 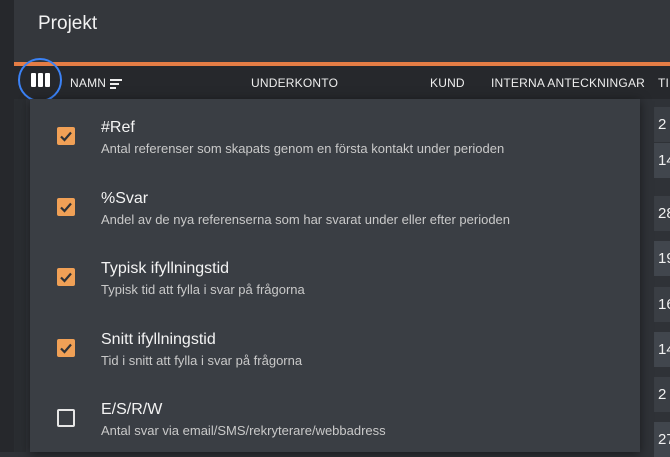 I want to click on left-edge, so click(x=7, y=226).